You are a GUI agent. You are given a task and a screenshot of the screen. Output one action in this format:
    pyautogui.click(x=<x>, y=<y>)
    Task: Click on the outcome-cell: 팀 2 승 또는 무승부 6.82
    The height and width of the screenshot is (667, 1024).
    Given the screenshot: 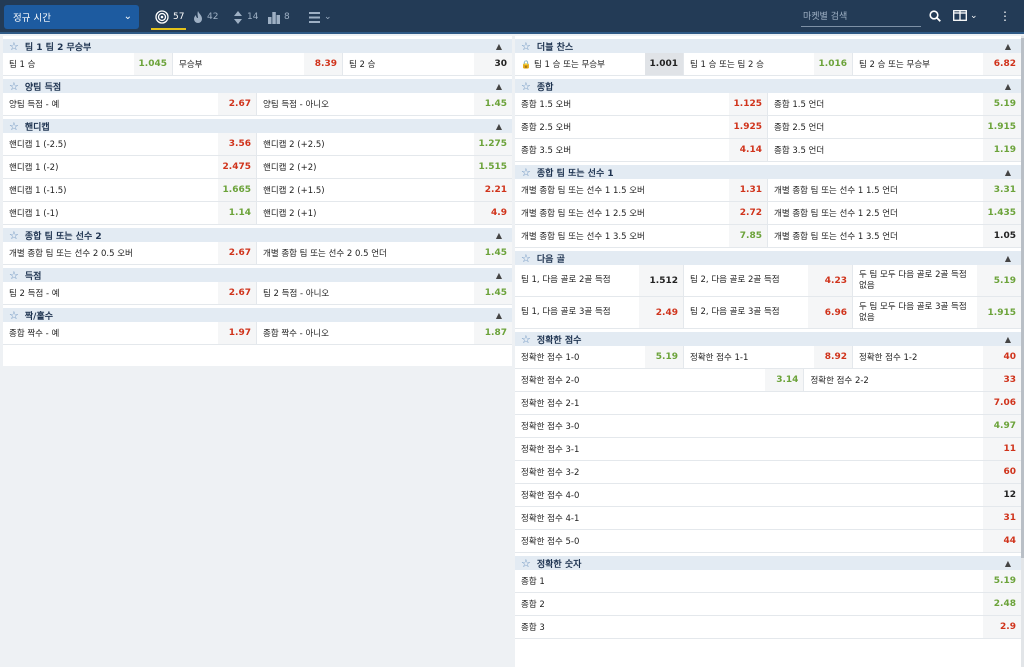 What is the action you would take?
    pyautogui.click(x=937, y=64)
    